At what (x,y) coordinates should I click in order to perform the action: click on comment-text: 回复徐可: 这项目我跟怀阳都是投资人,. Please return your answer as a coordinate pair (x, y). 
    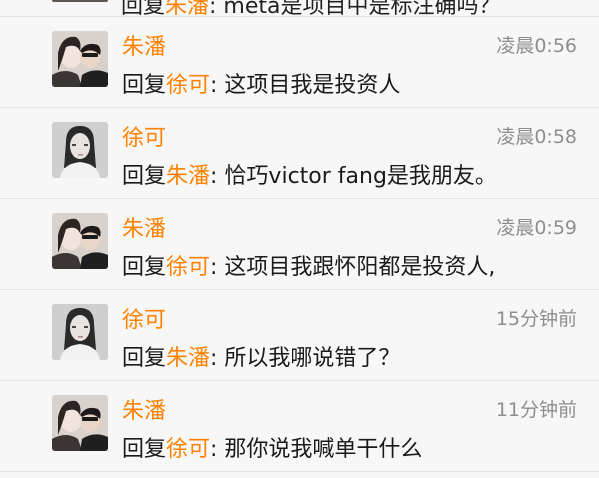
    Looking at the image, I should click on (308, 265).